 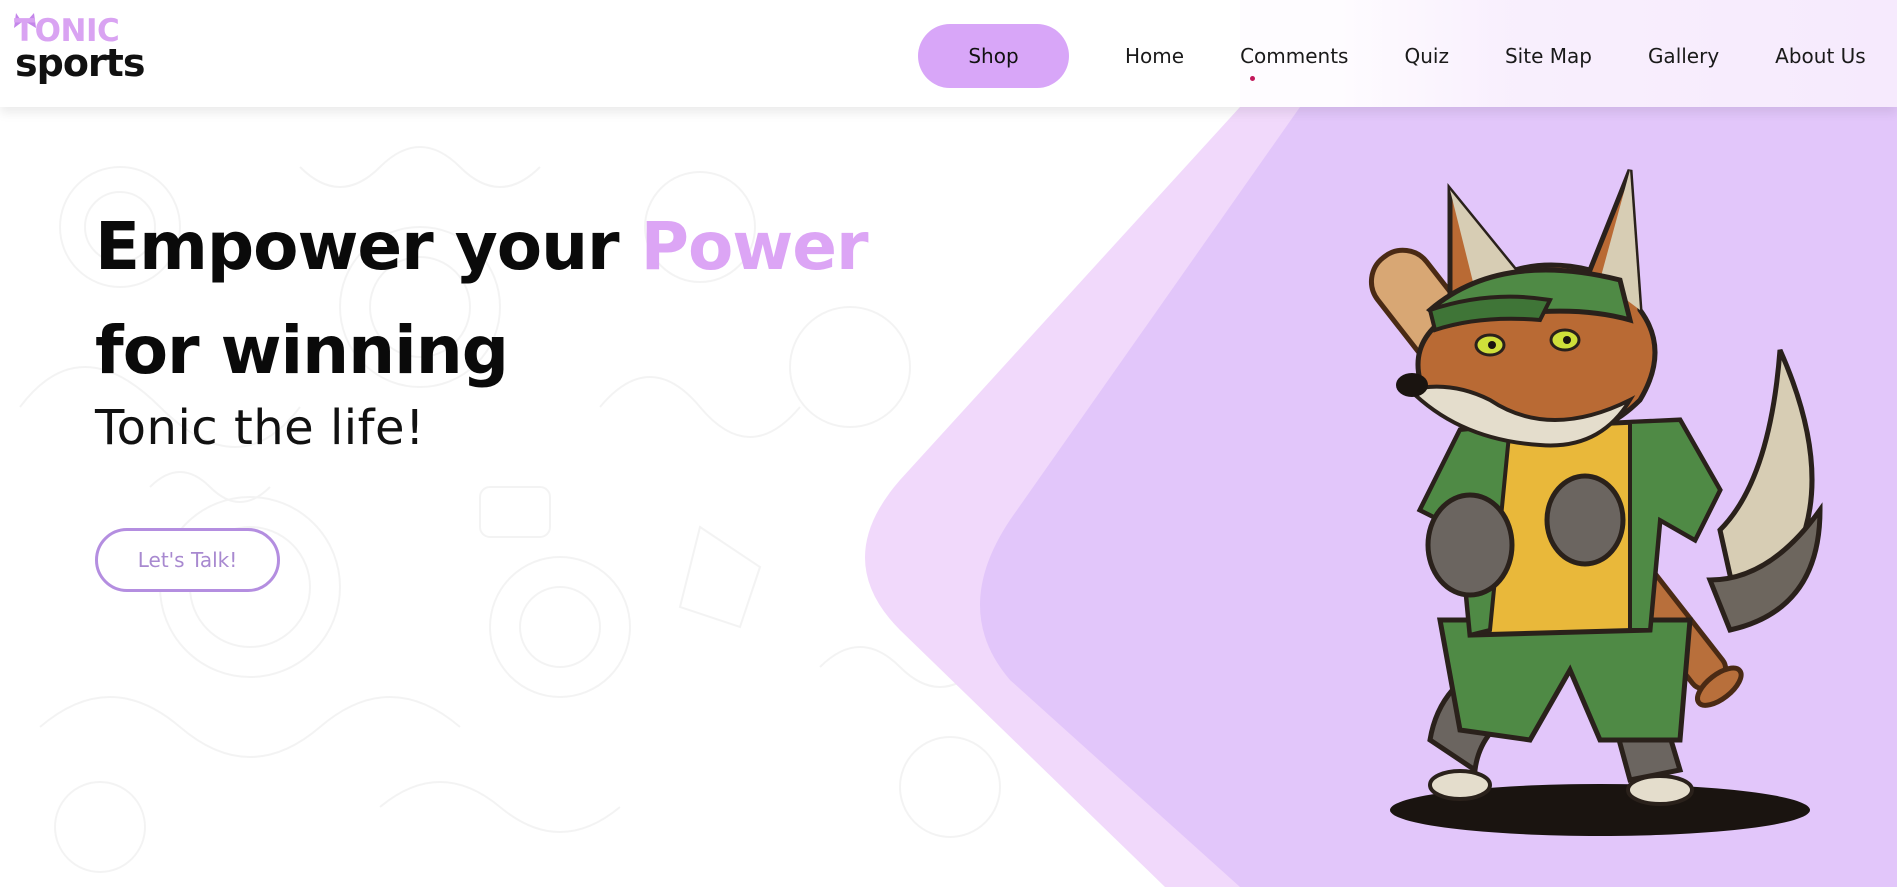 I want to click on nav-item-gallery: Gallery, so click(x=1683, y=56).